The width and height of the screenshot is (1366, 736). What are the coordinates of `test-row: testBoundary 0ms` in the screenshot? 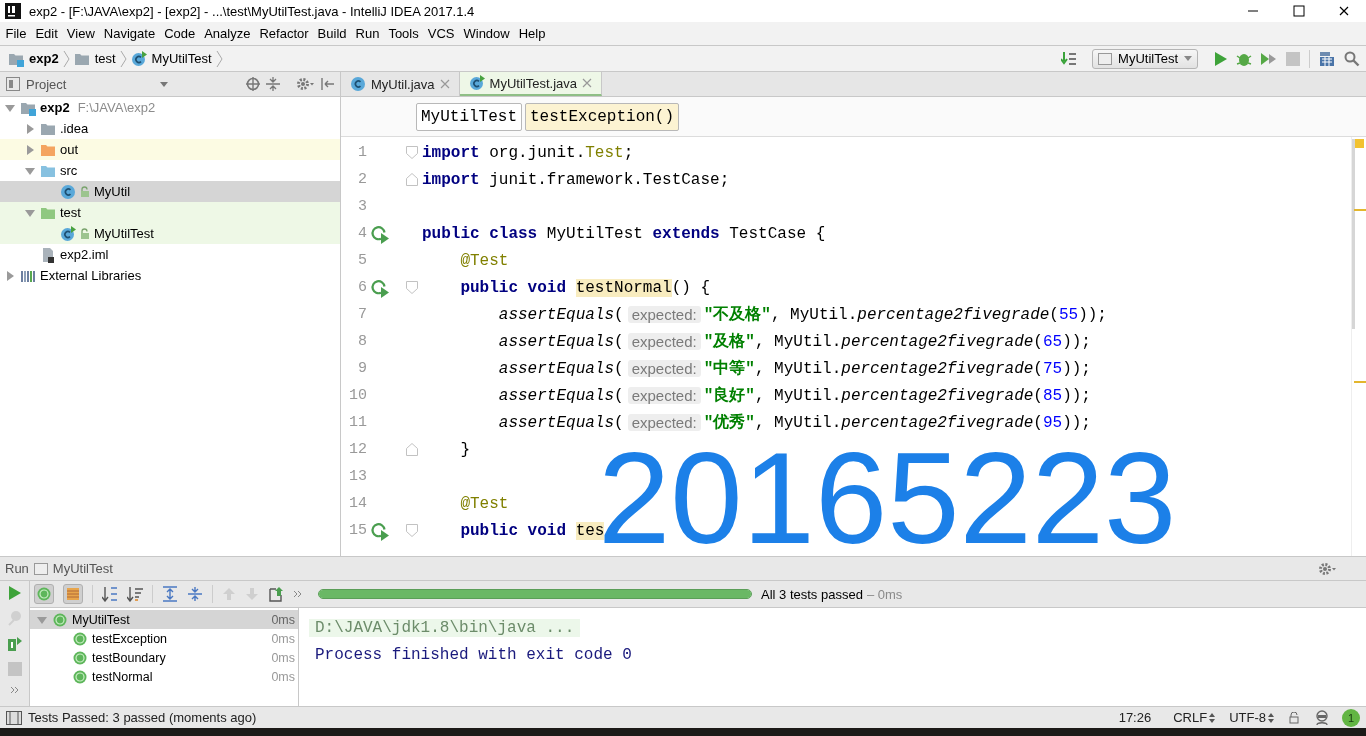 It's located at (164, 657).